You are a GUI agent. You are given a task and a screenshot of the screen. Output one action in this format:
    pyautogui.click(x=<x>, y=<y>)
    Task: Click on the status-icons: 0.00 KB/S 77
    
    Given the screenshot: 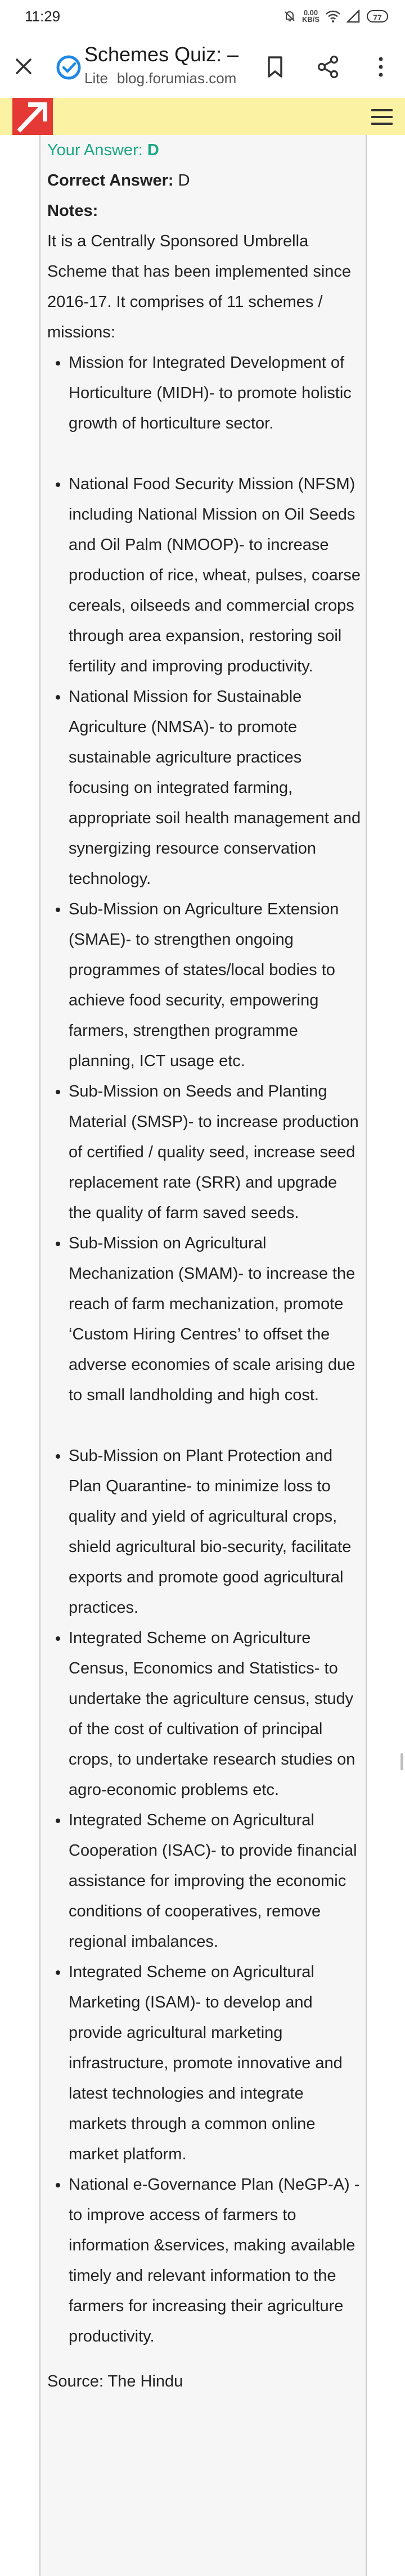 What is the action you would take?
    pyautogui.click(x=335, y=16)
    